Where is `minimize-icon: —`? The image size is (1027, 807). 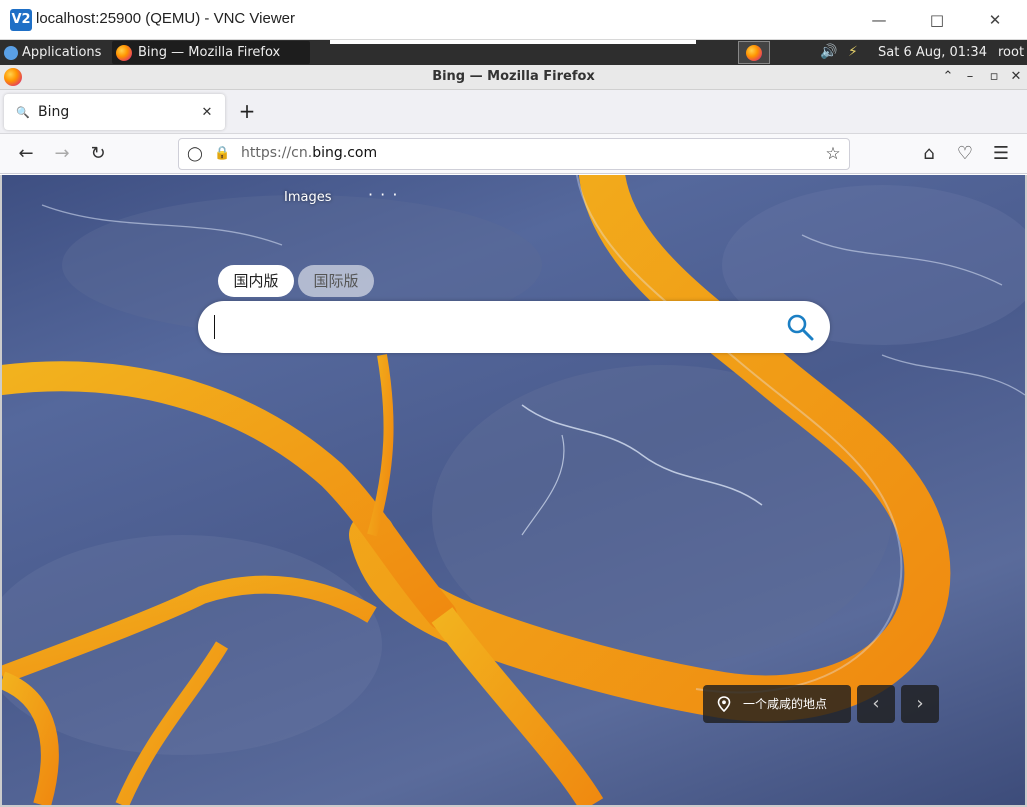
minimize-icon: — is located at coordinates (879, 20).